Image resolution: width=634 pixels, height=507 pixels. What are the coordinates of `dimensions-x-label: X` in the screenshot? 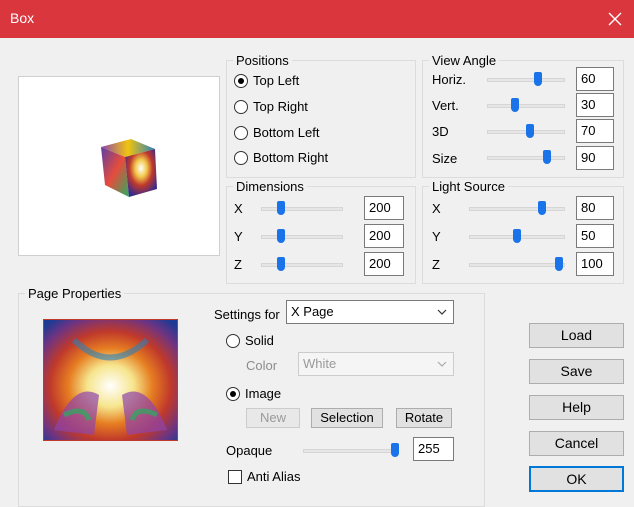 It's located at (238, 208).